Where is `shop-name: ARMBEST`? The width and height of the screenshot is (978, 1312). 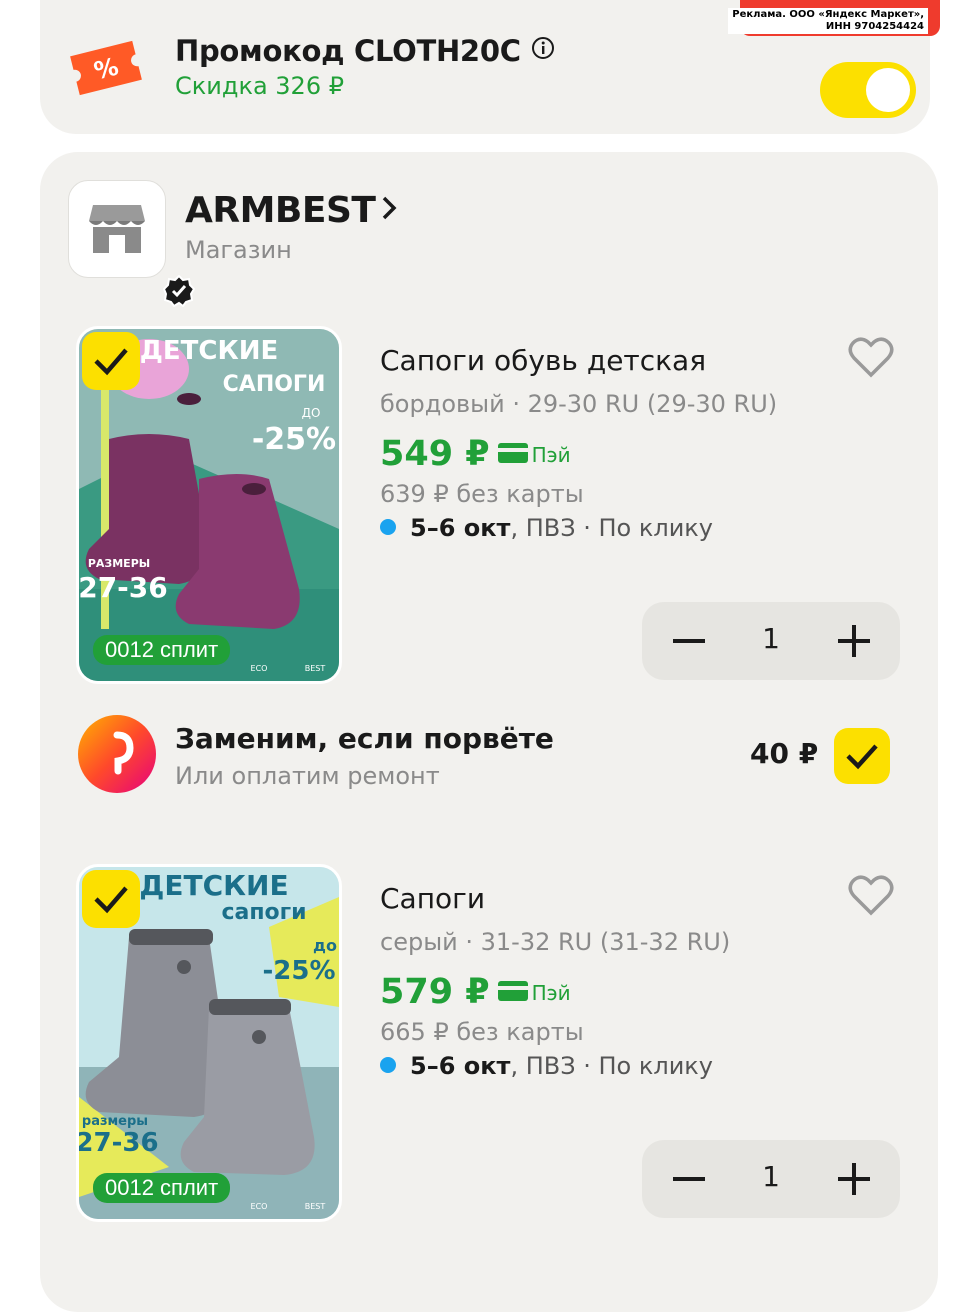
shop-name: ARMBEST is located at coordinates (291, 210).